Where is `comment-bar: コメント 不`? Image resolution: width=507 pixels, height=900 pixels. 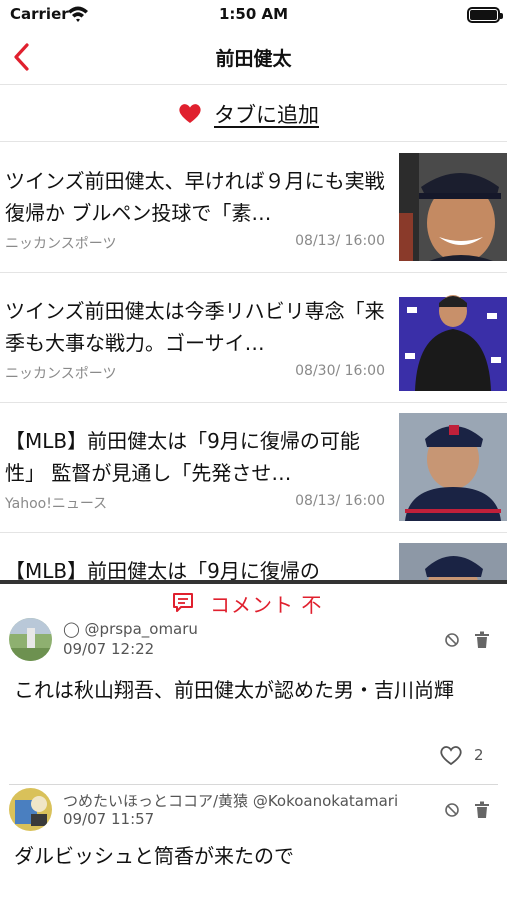 comment-bar: コメント 不 is located at coordinates (253, 601).